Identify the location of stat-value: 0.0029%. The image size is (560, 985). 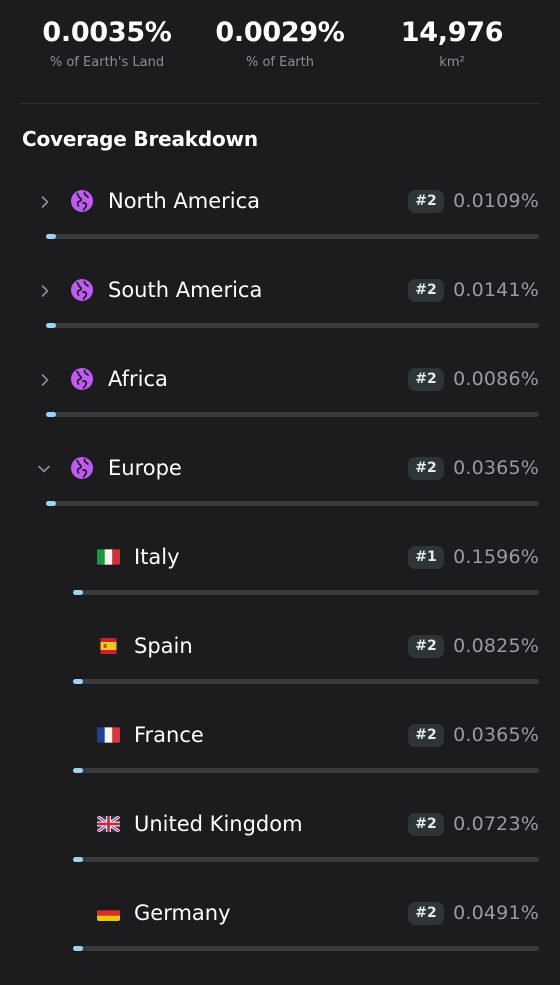
(280, 32).